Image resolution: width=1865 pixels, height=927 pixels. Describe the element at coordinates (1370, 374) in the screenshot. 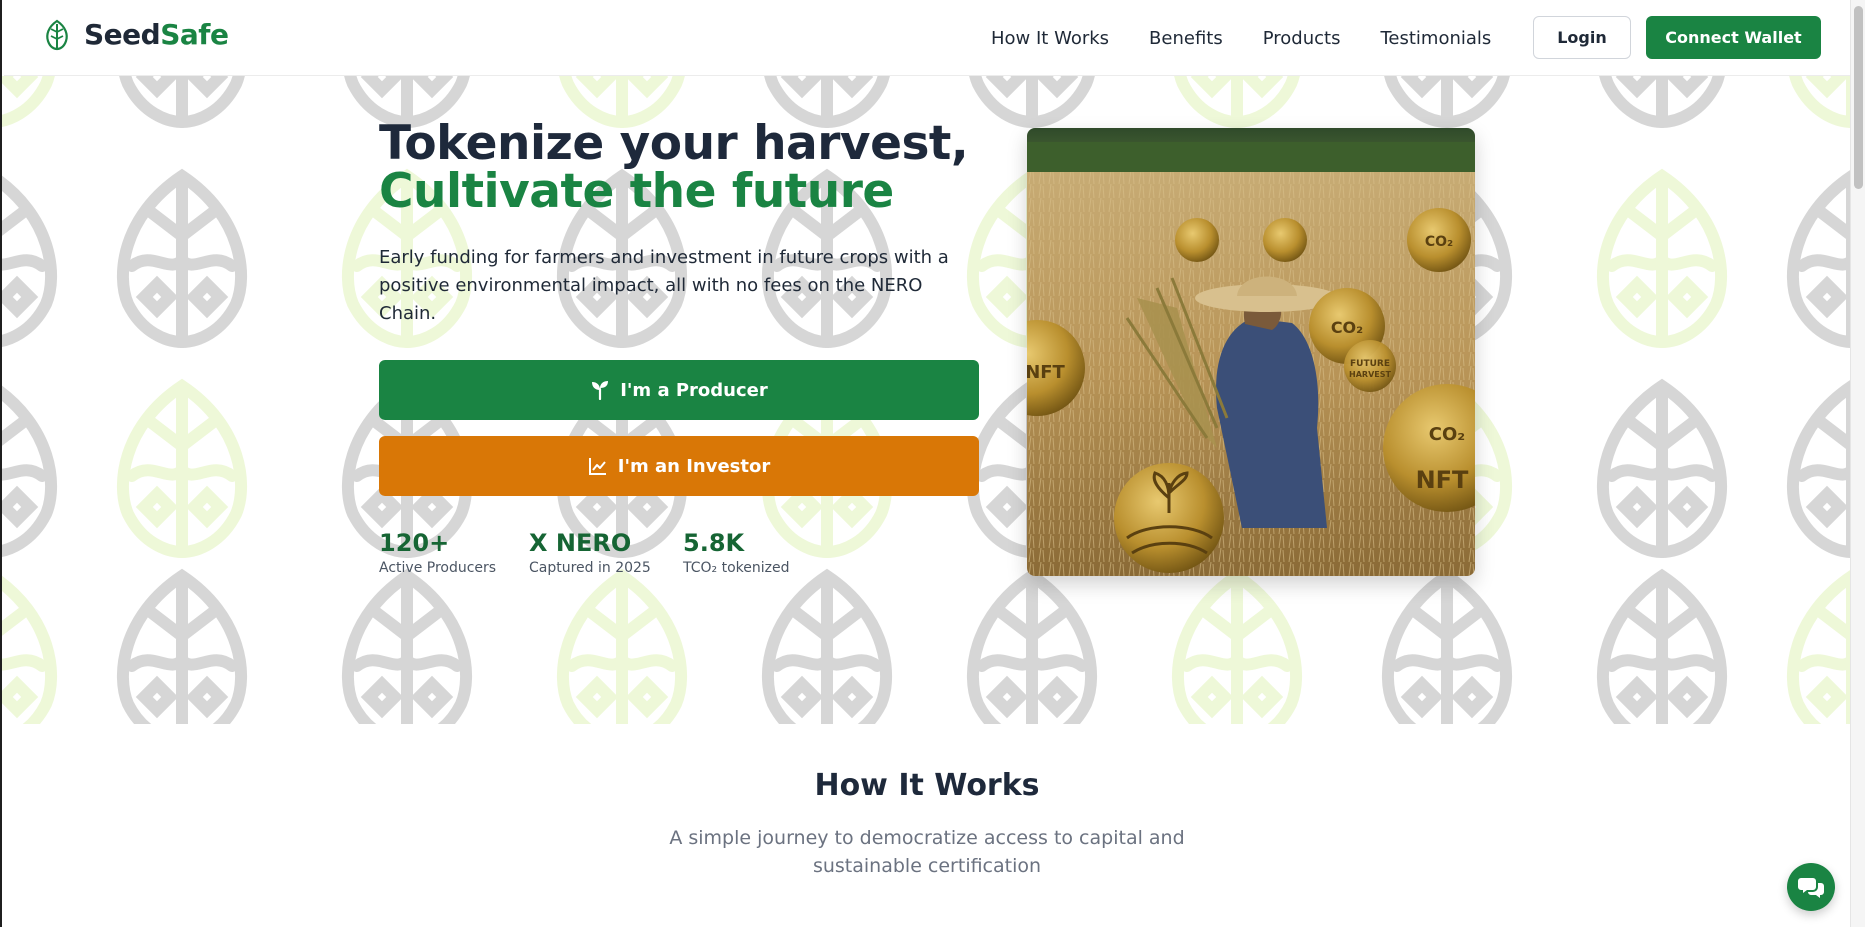

I see `svg-text: HARVEST` at that location.